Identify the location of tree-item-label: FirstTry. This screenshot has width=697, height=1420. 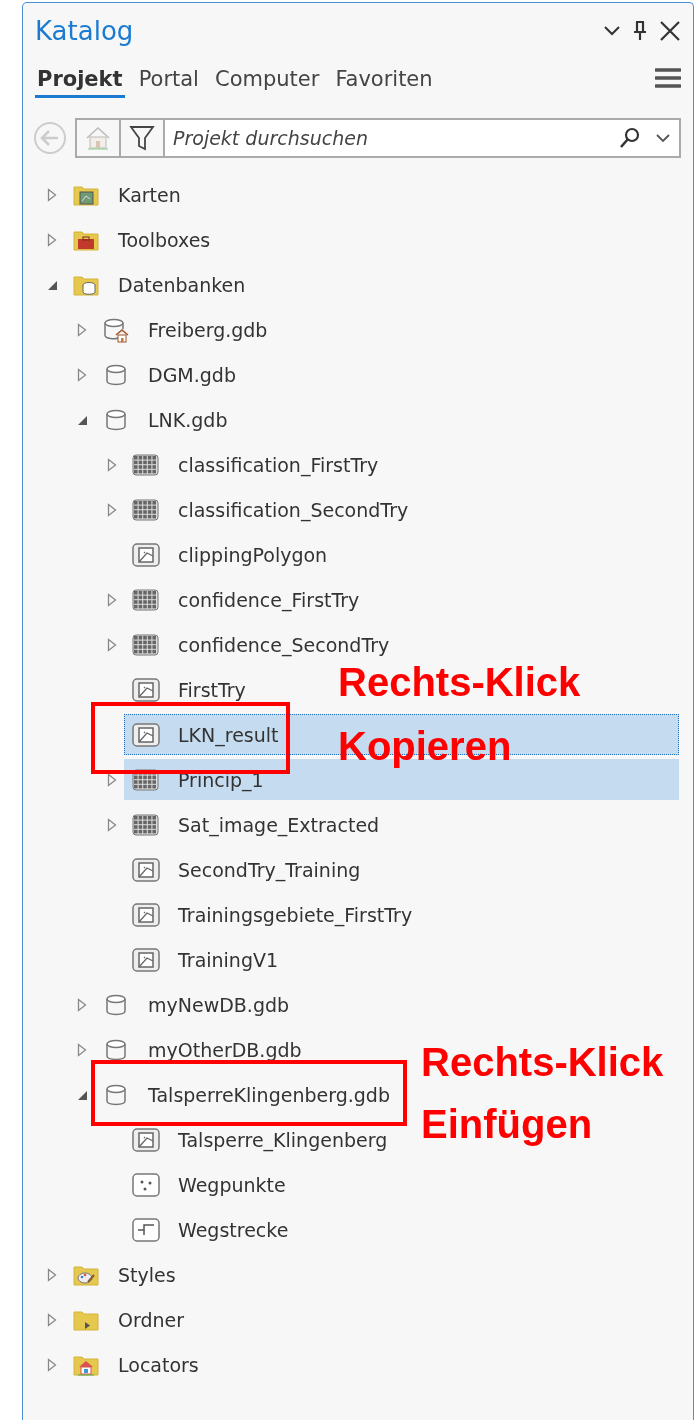
(212, 689).